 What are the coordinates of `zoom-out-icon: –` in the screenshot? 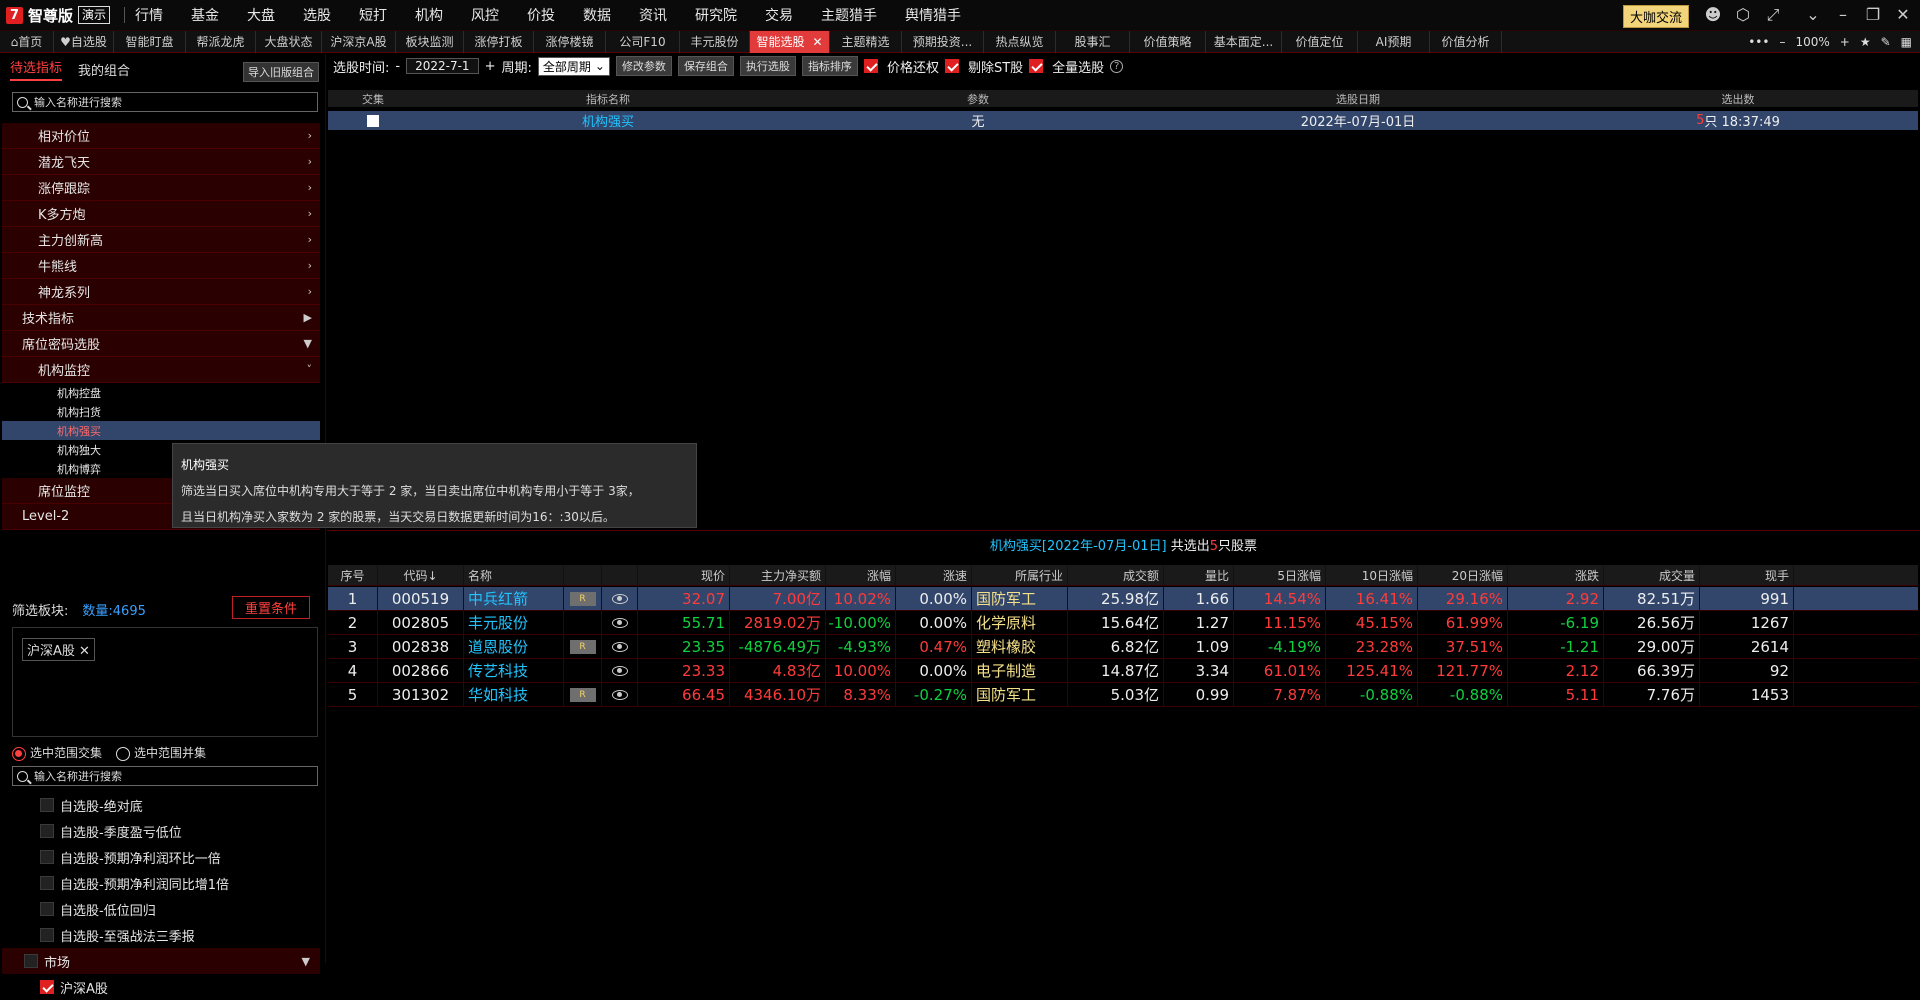 It's located at (1782, 42).